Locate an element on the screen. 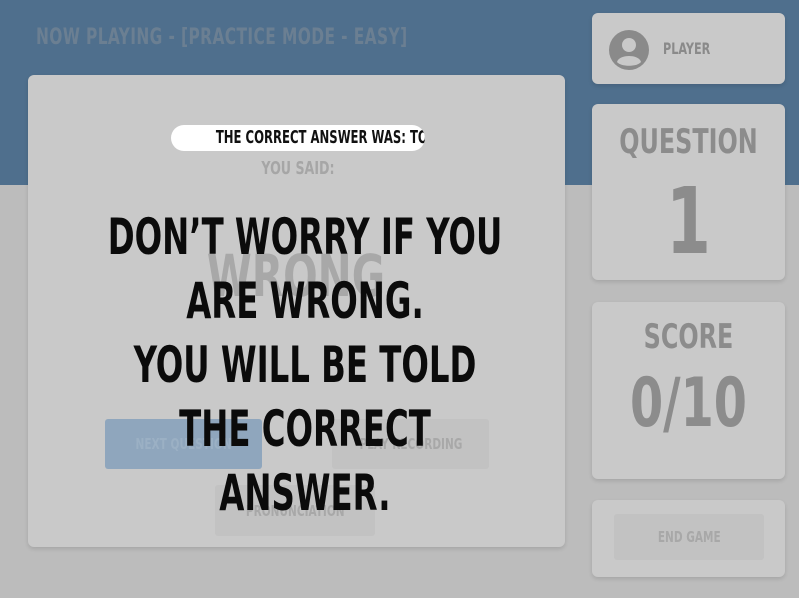 The image size is (799, 598). correct-answer-text: THE CORRECT ANSWER WAS: TORU is located at coordinates (320, 137).